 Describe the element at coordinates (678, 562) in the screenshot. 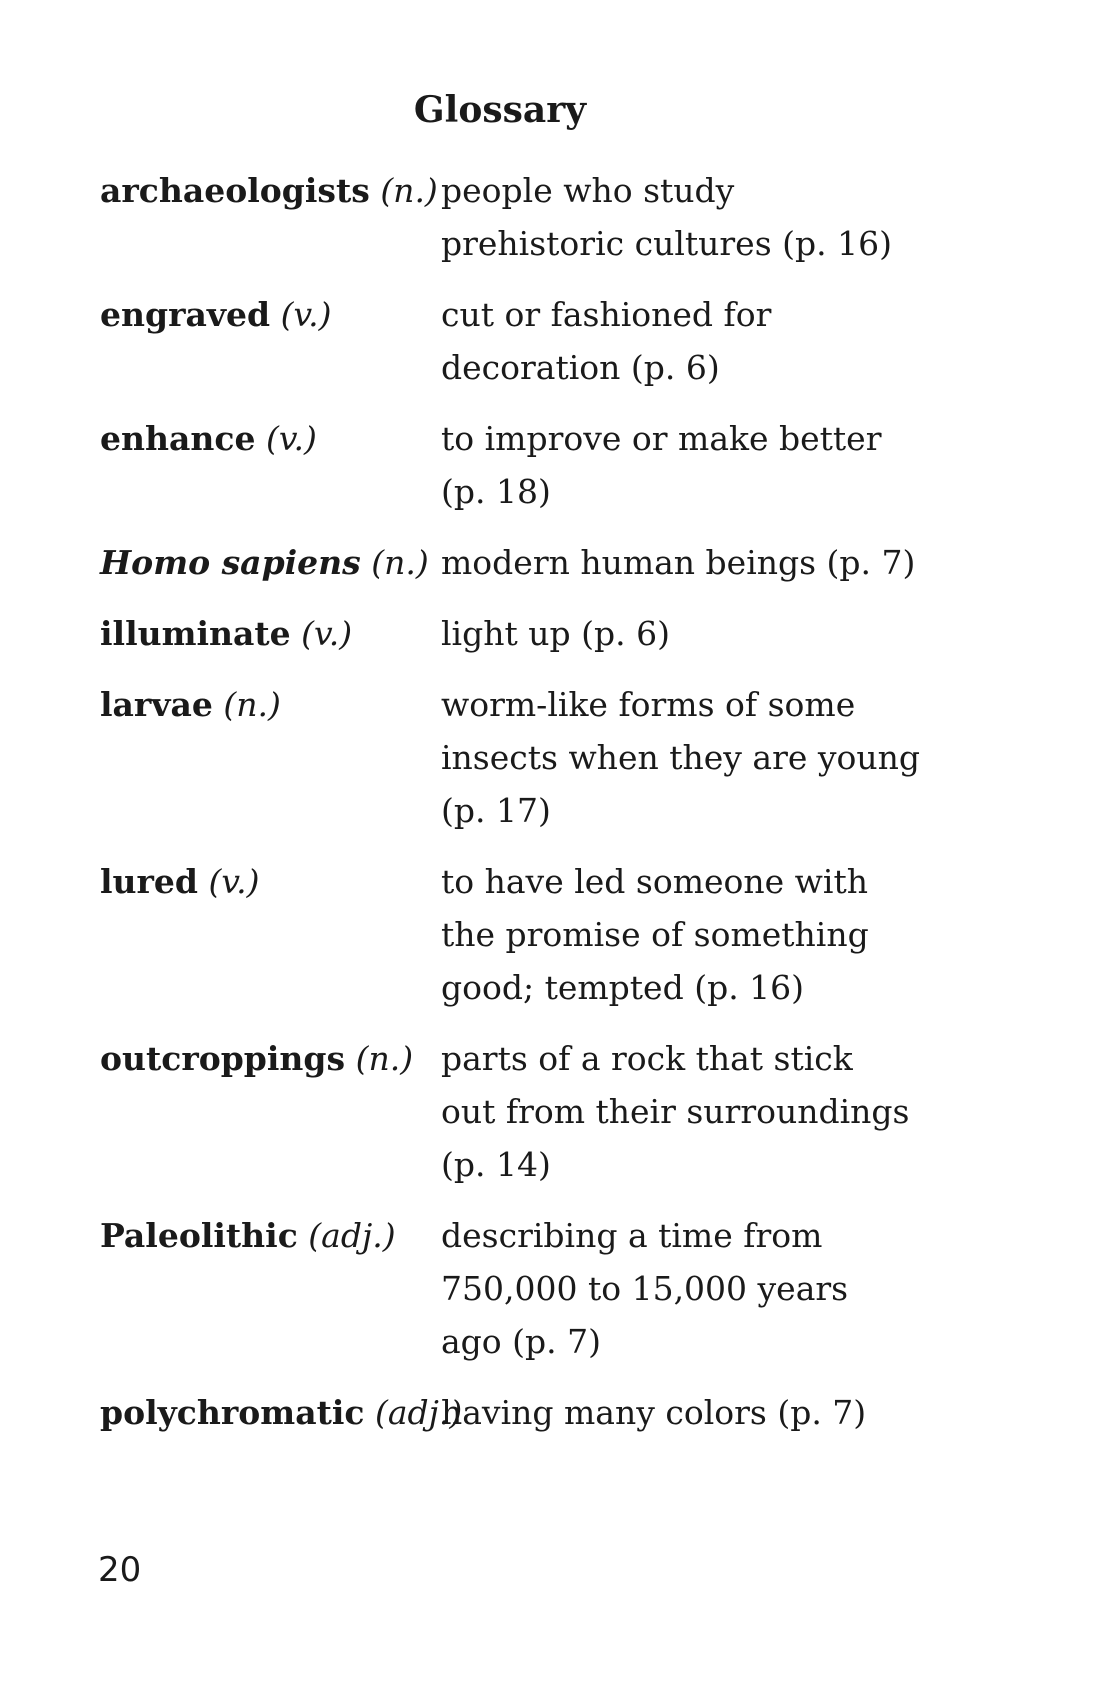

I see `term-definition: modern human beings (p. 7)` at that location.